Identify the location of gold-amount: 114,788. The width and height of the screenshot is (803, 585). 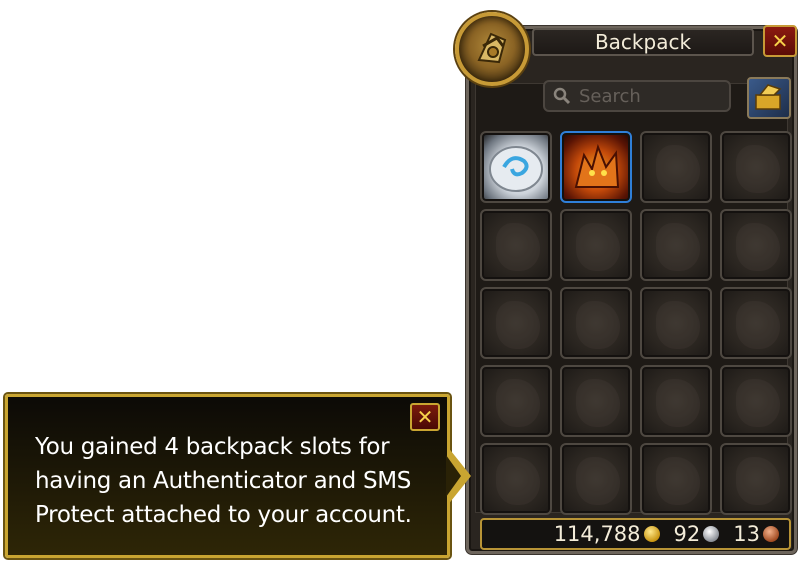
(597, 534).